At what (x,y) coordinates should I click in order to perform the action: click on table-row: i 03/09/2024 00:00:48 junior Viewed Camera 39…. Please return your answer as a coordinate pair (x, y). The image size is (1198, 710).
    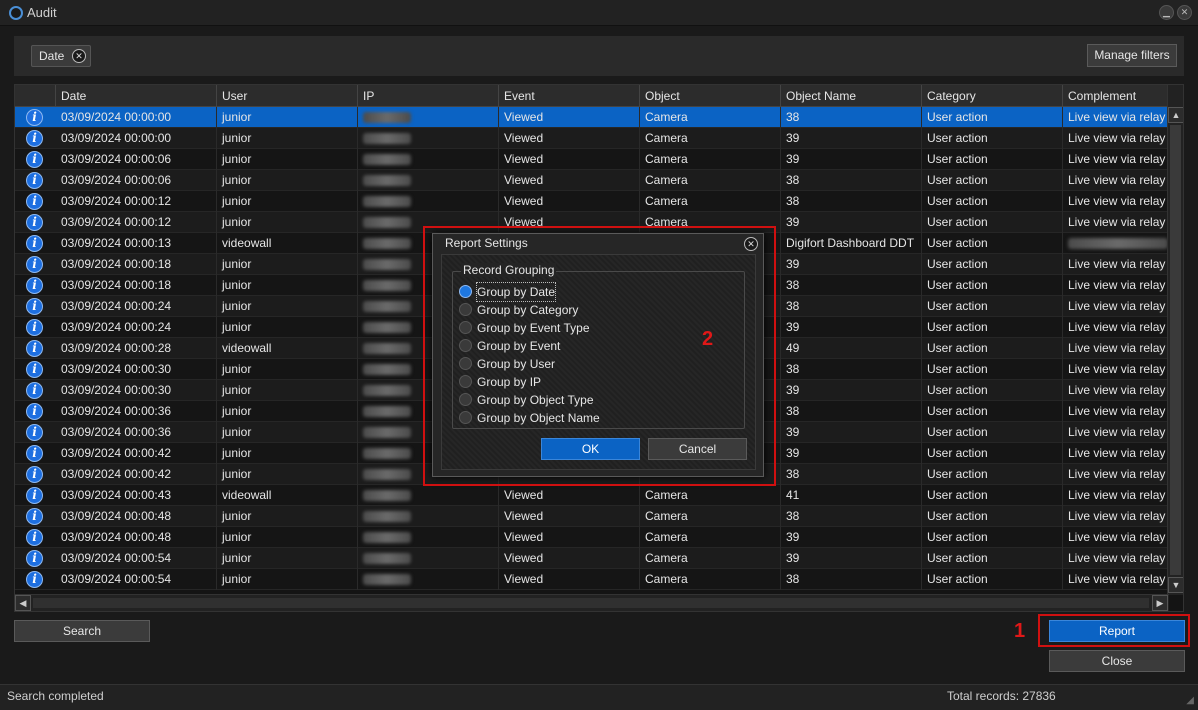
    Looking at the image, I should click on (592, 537).